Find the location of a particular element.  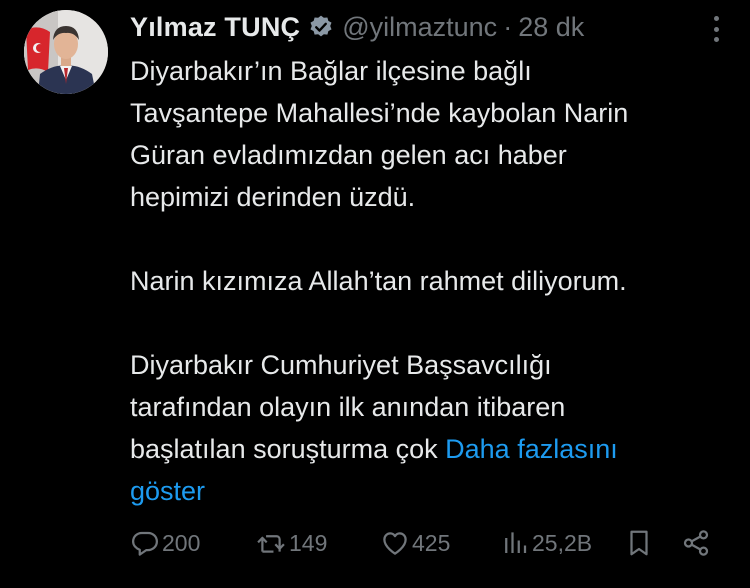

retweet-icon is located at coordinates (271, 543).